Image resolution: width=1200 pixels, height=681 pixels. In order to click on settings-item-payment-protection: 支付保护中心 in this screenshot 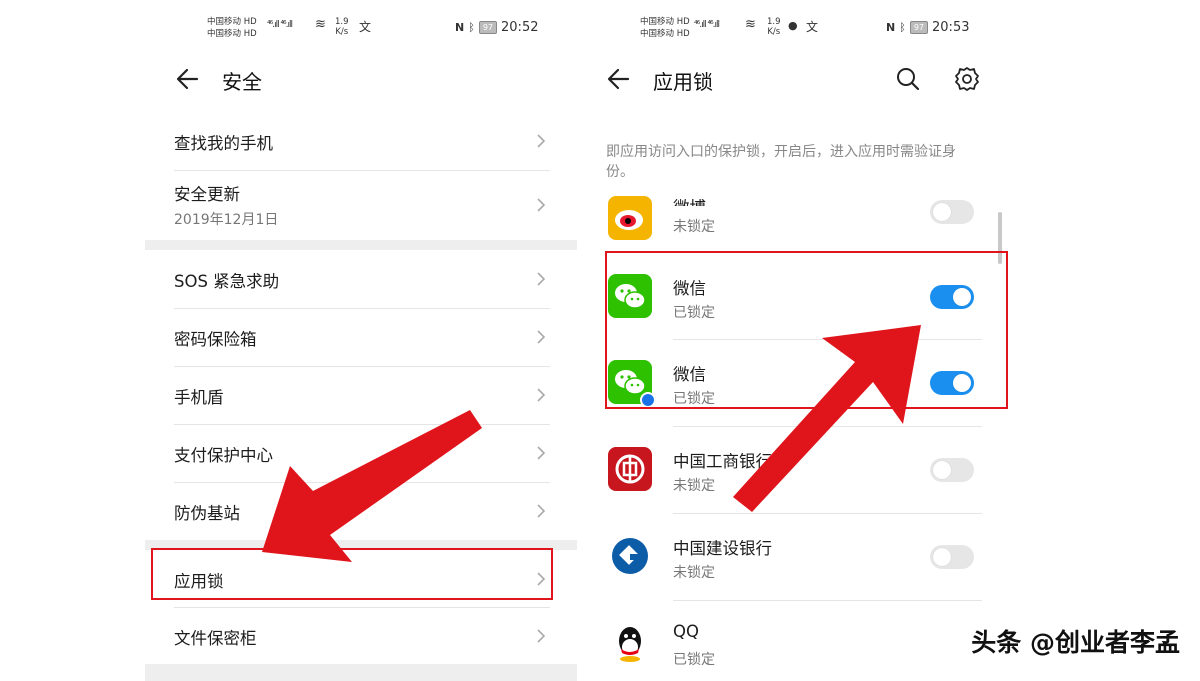, I will do `click(361, 454)`.